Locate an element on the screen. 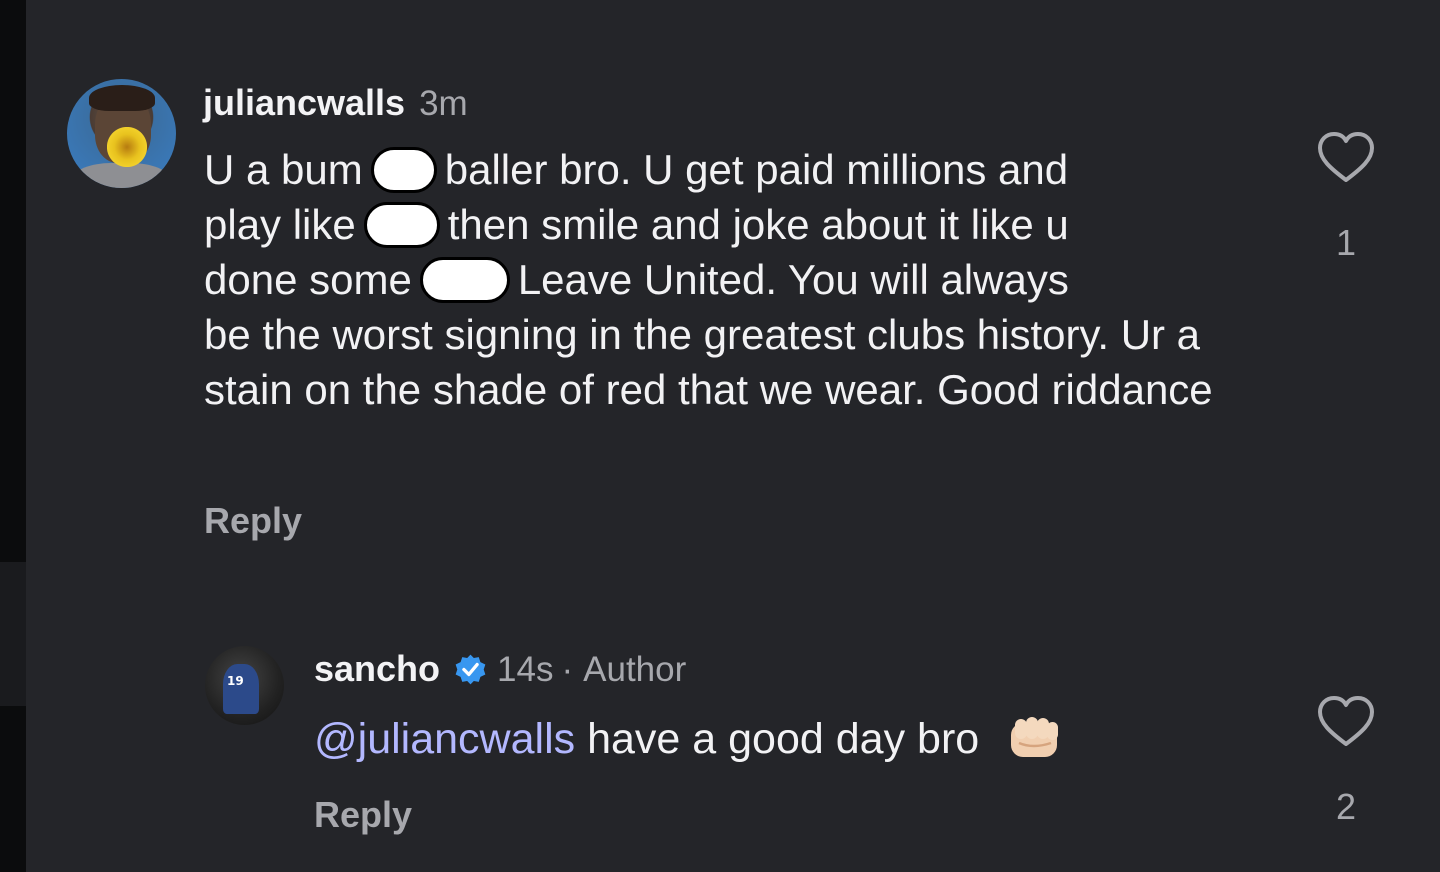 The height and width of the screenshot is (872, 1440). reply-header: sancho 14s · Author is located at coordinates (500, 669).